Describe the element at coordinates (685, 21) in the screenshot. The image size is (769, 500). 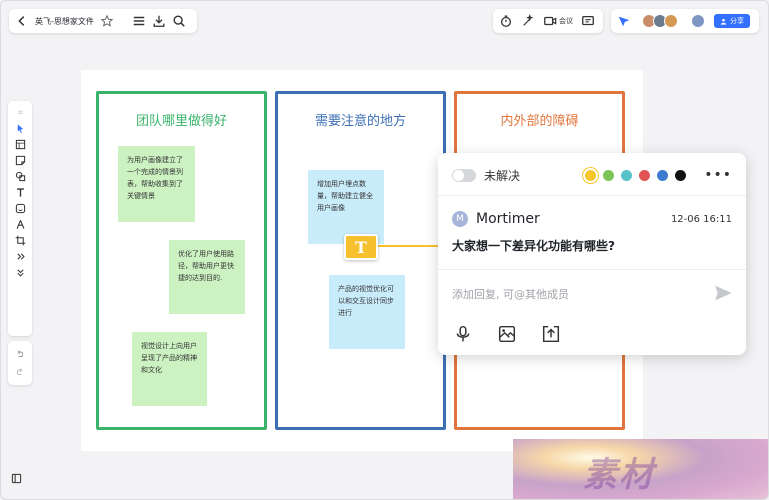
I see `users-toolbar: 分享` at that location.